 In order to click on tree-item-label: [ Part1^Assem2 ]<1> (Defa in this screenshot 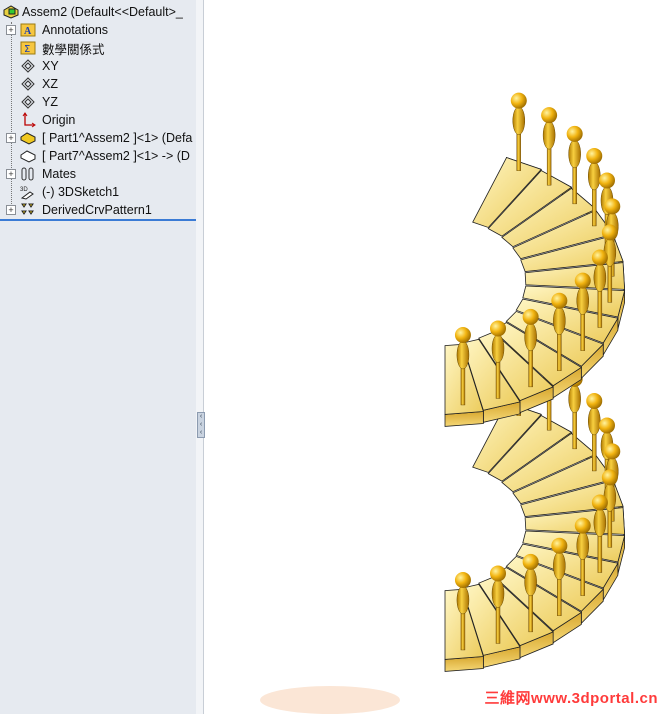, I will do `click(117, 138)`.